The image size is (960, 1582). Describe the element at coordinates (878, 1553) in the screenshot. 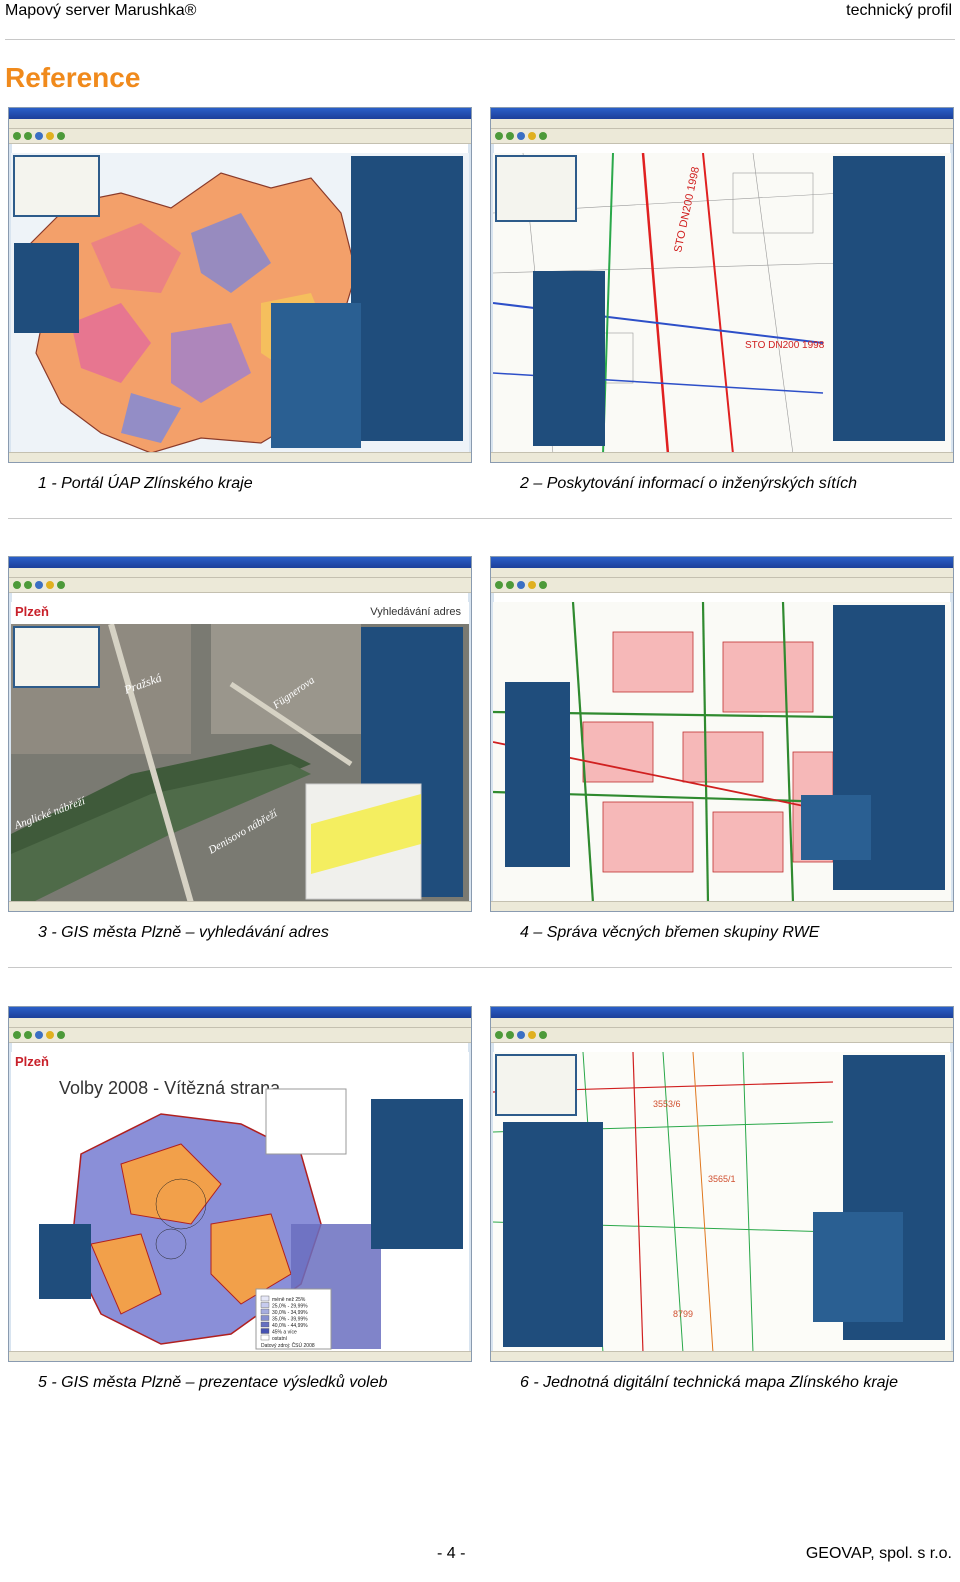

I see `footer-company: GEOVAP, spol. s r.o.` at that location.